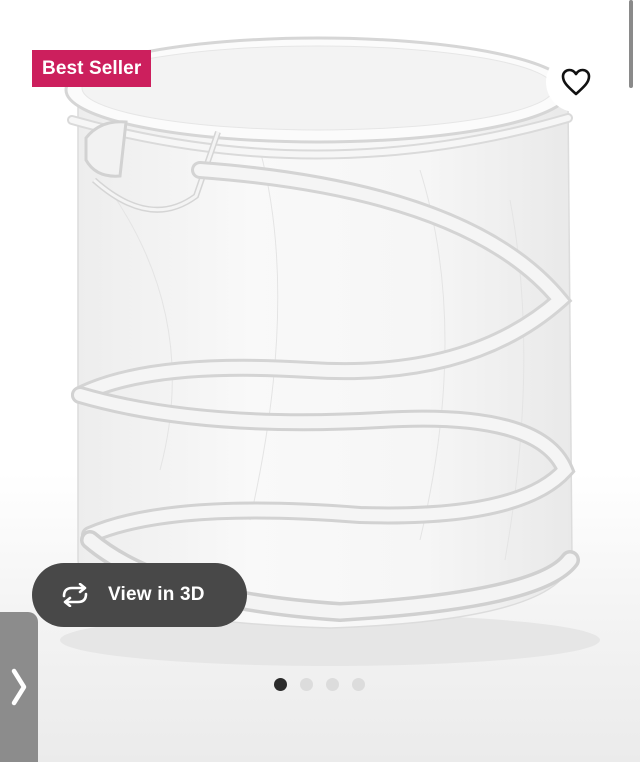 The height and width of the screenshot is (762, 640). What do you see at coordinates (280, 684) in the screenshot?
I see `carousel-dot-active` at bounding box center [280, 684].